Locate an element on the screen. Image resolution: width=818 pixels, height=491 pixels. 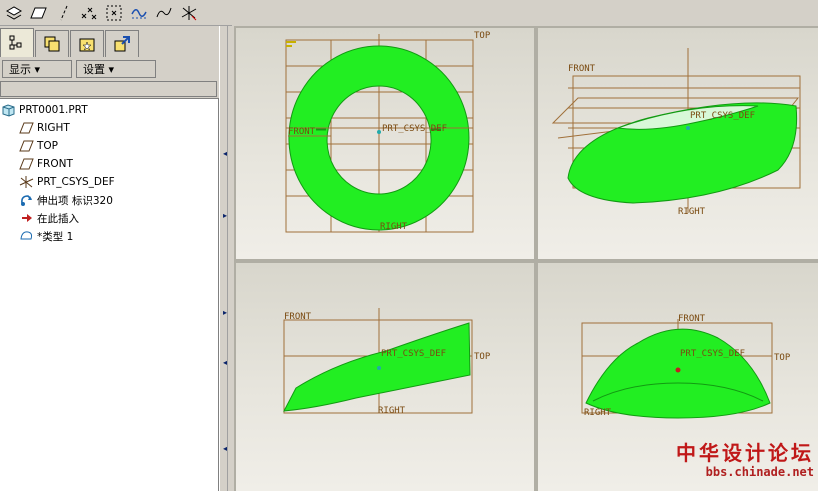
watermark: 中华设计论坛 bbs.chinade.net is located at coordinates (743, 464).